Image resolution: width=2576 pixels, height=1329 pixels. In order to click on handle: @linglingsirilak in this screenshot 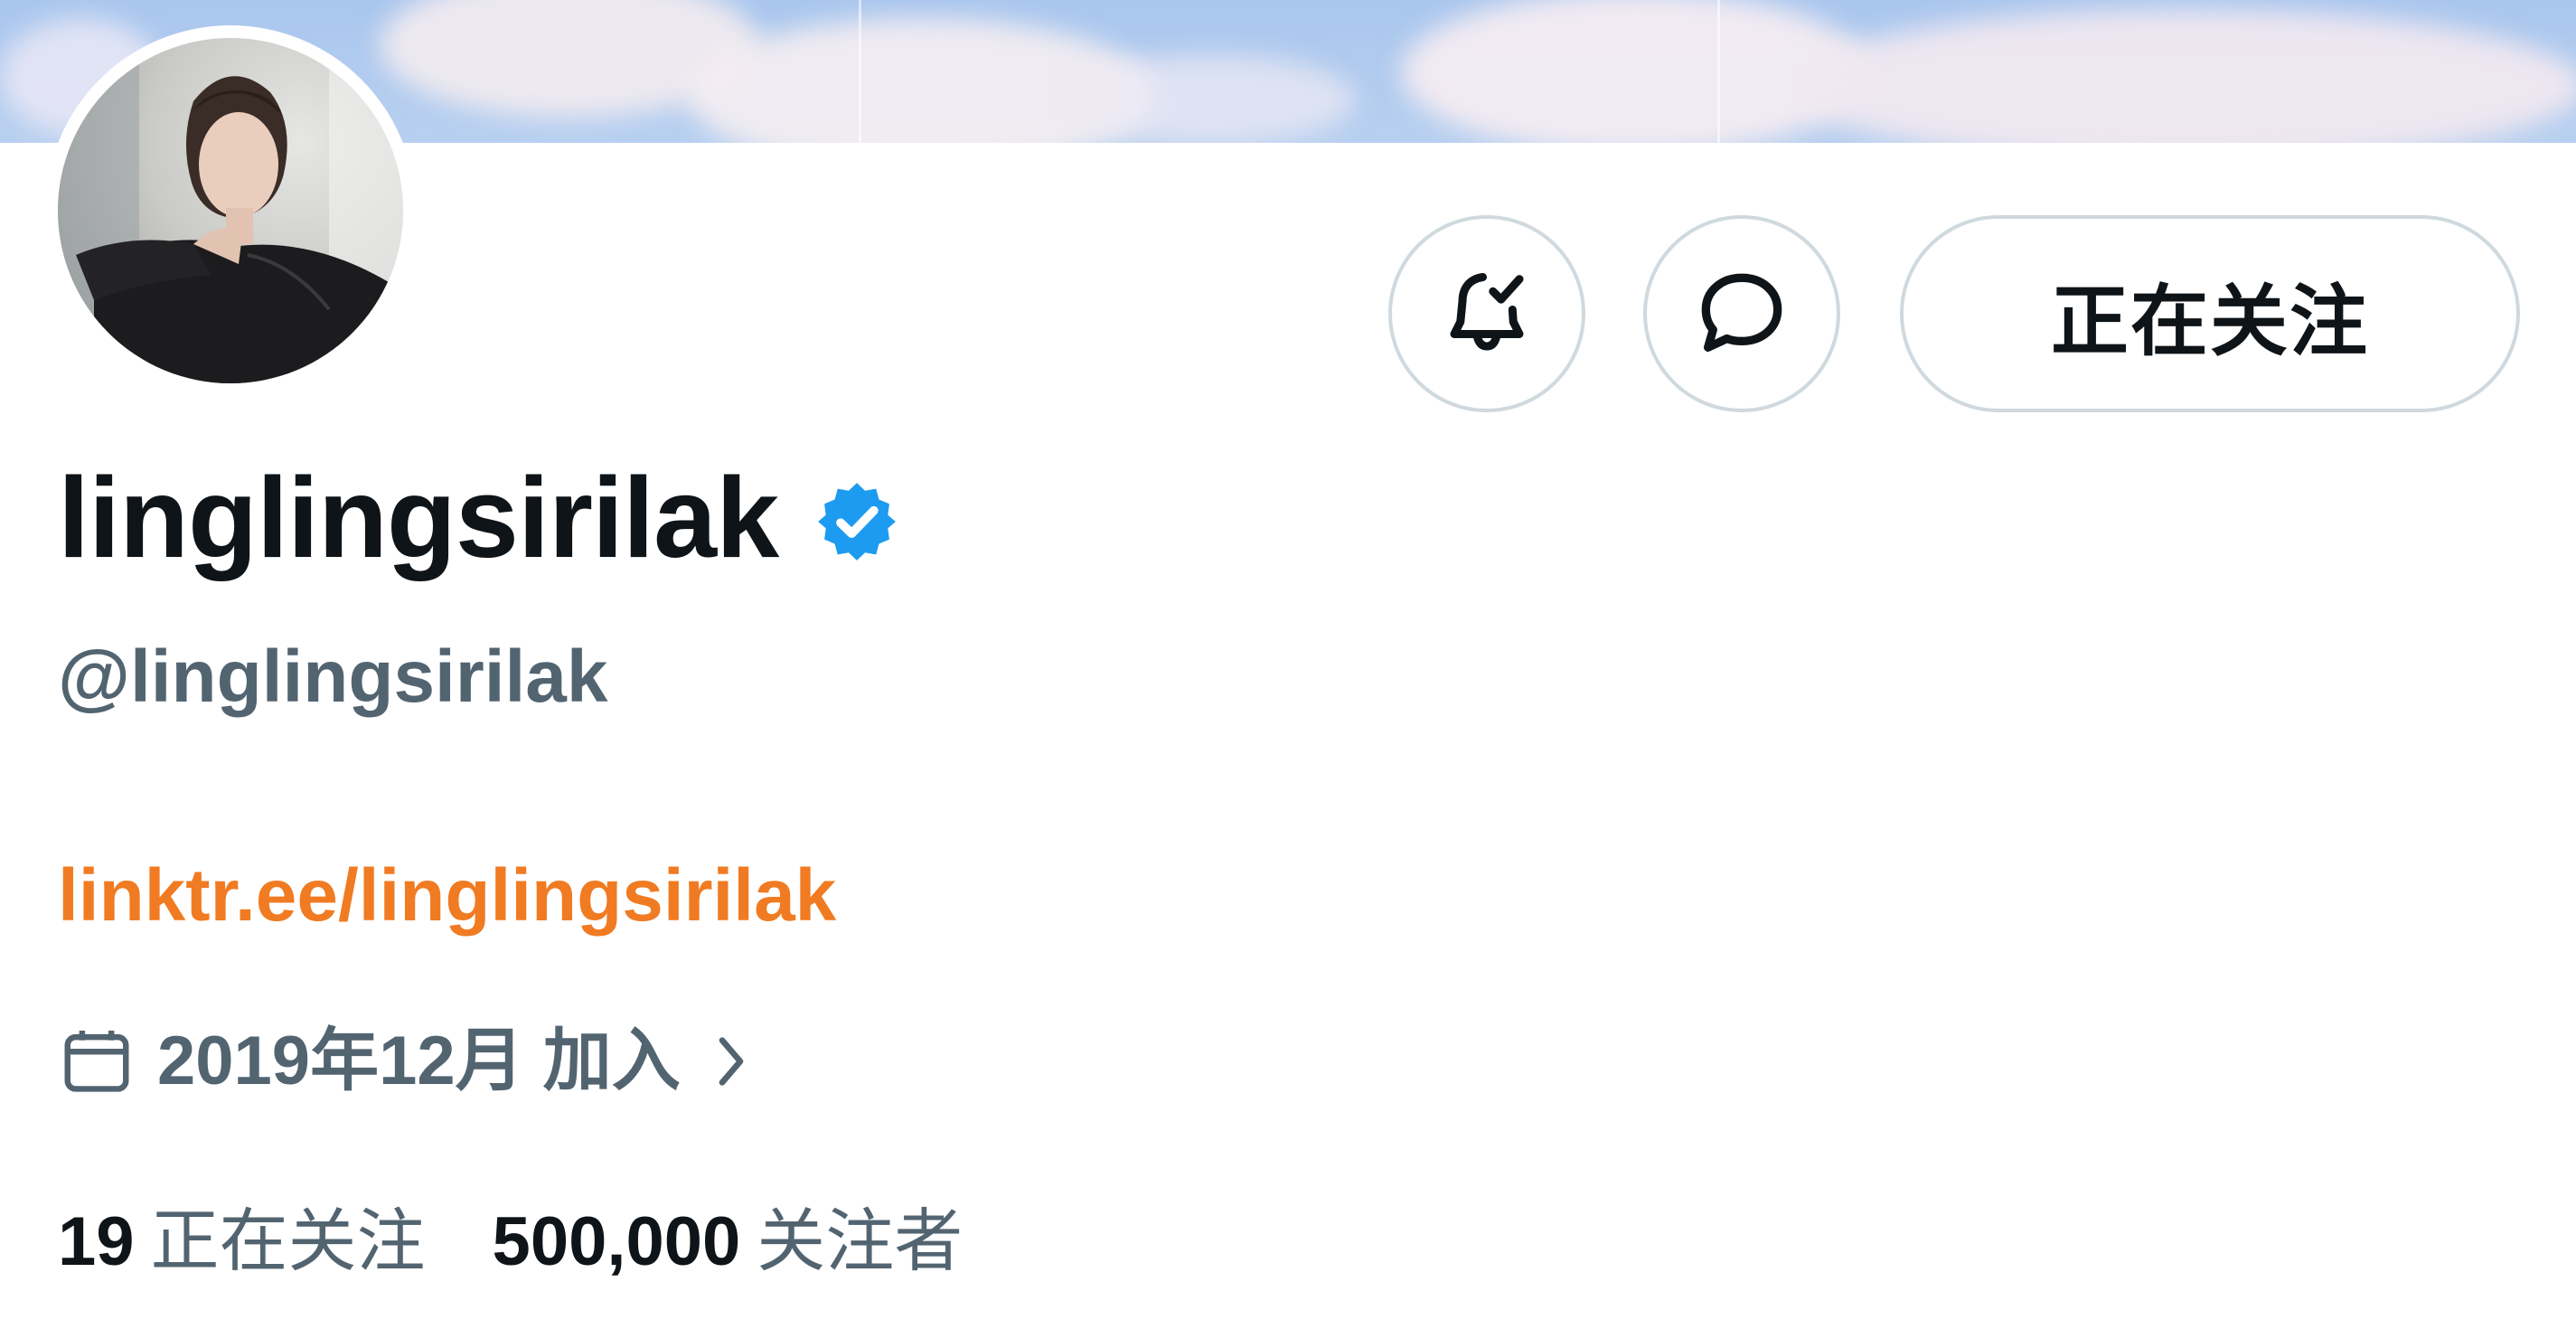, I will do `click(333, 677)`.